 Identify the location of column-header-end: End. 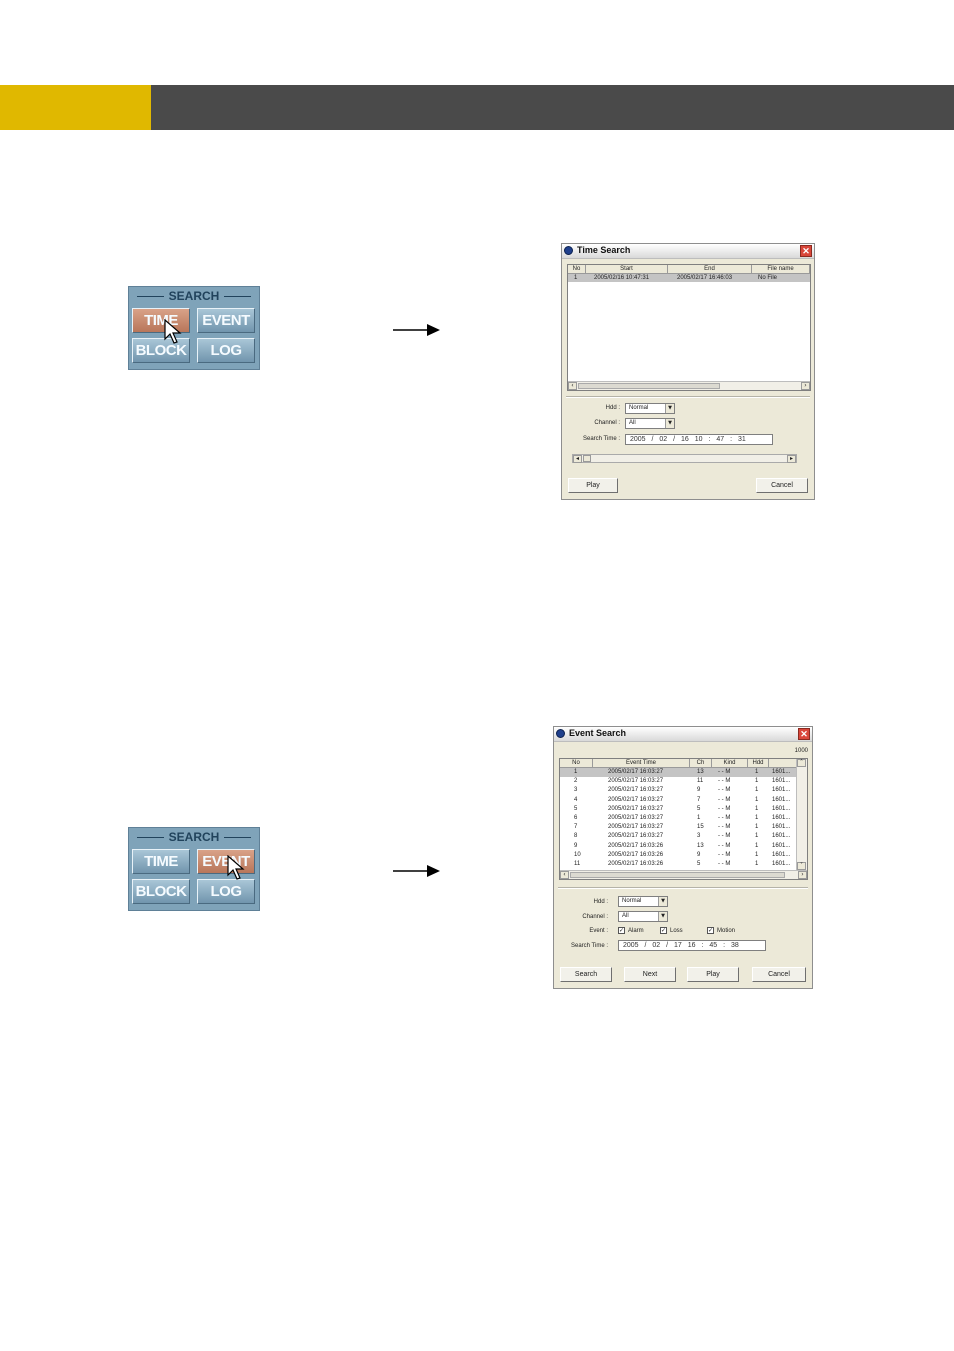
(710, 269).